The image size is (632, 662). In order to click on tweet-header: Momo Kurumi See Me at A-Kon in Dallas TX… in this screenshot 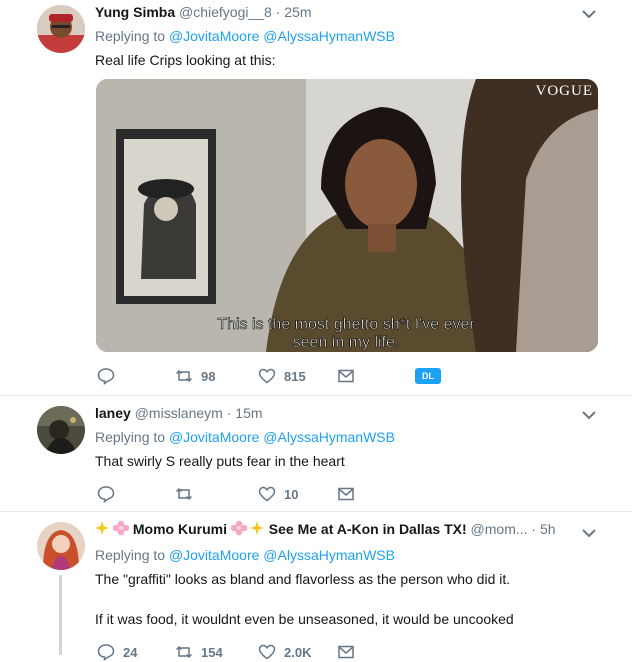, I will do `click(325, 529)`.